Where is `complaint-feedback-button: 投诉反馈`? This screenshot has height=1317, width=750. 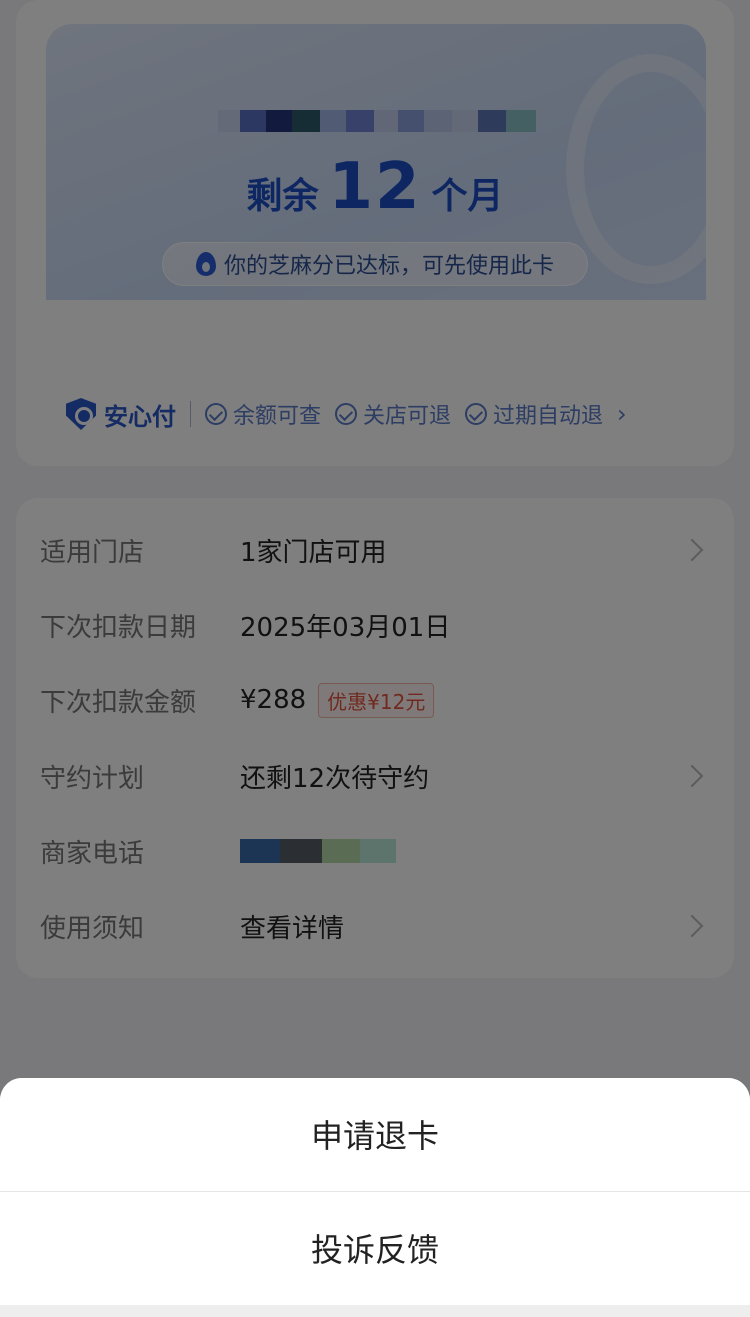
complaint-feedback-button: 投诉反馈 is located at coordinates (375, 1248).